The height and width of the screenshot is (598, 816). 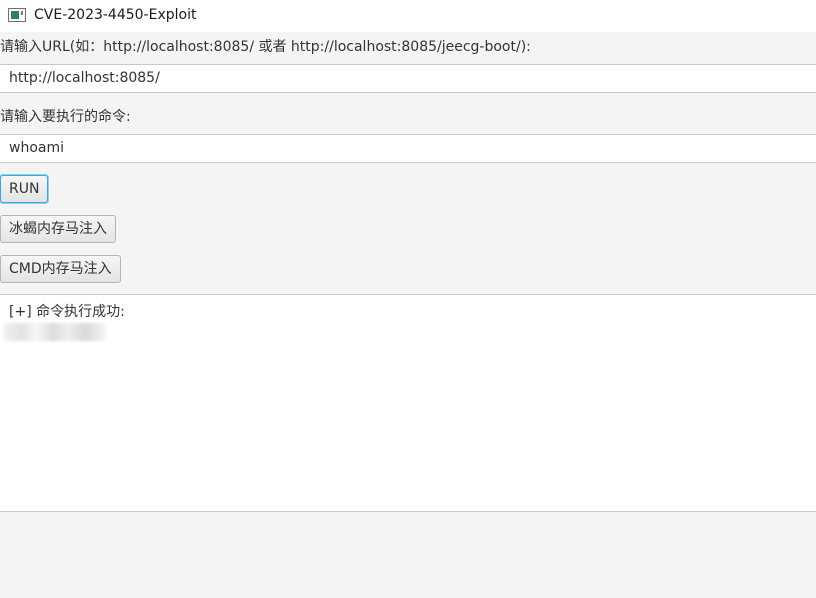 What do you see at coordinates (60, 269) in the screenshot?
I see `cmd-inject-button: CMD内存马注入` at bounding box center [60, 269].